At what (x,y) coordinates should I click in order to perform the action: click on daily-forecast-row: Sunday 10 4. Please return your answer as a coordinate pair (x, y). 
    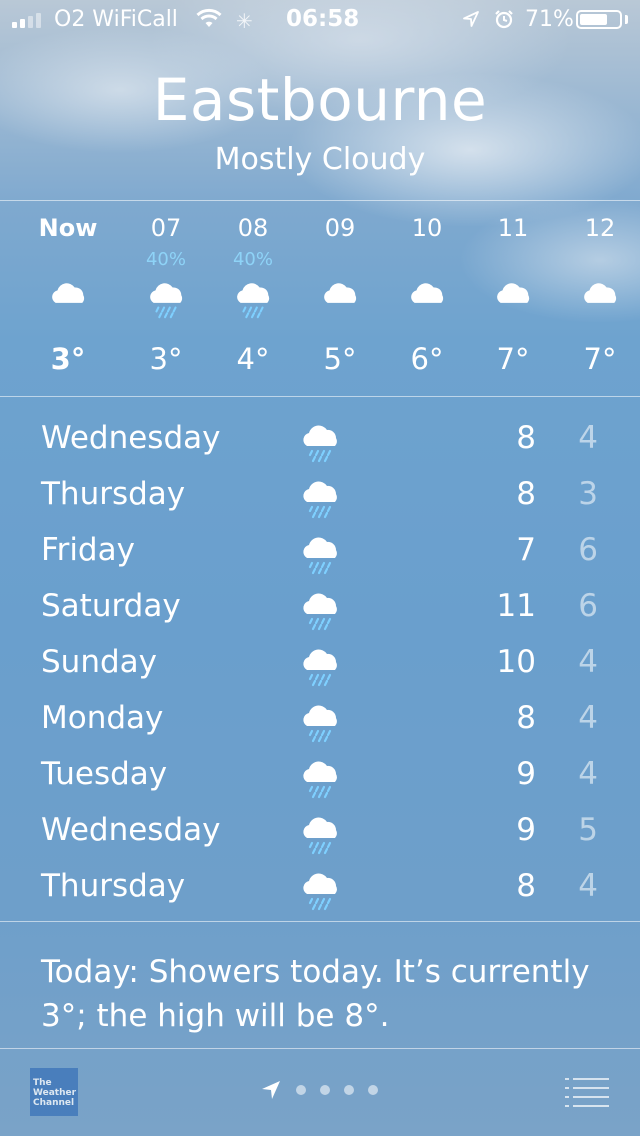
    Looking at the image, I should click on (320, 664).